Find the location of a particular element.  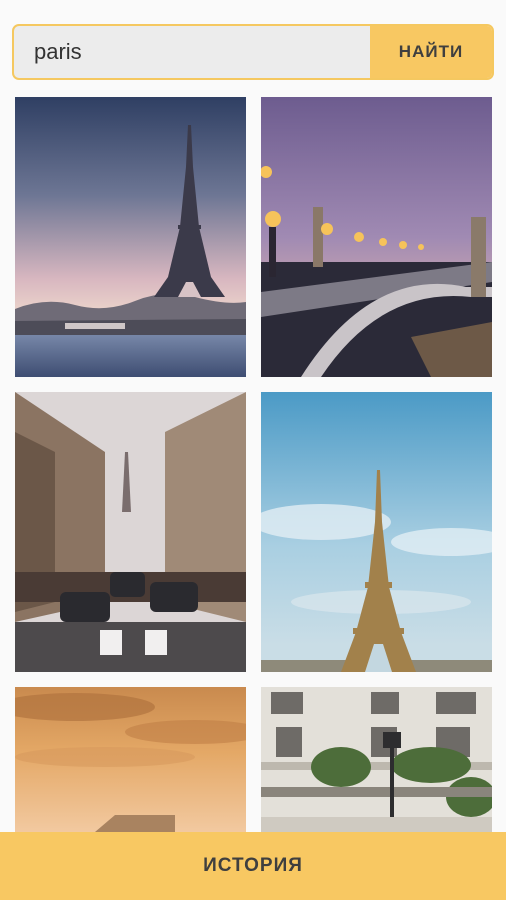

history-button: ИСТОРИЯ is located at coordinates (253, 866).